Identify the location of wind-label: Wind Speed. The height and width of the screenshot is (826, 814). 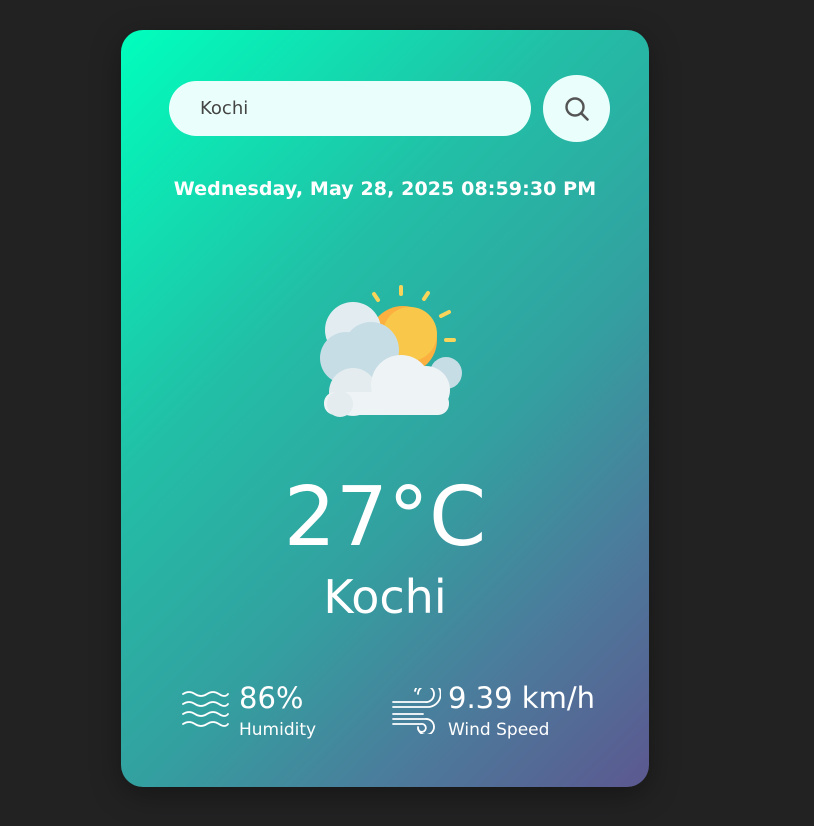
(499, 730).